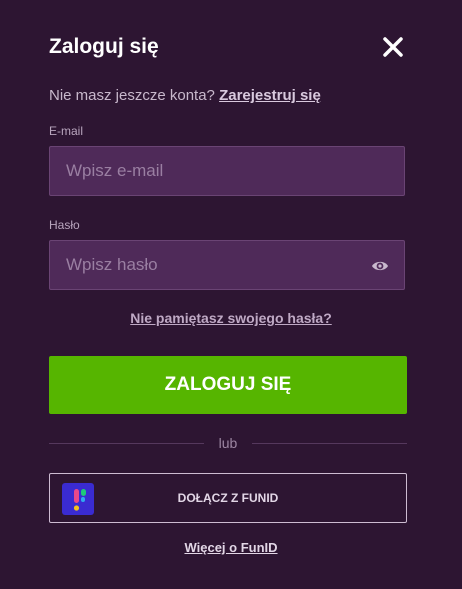 This screenshot has width=462, height=589. I want to click on email-field, so click(227, 171).